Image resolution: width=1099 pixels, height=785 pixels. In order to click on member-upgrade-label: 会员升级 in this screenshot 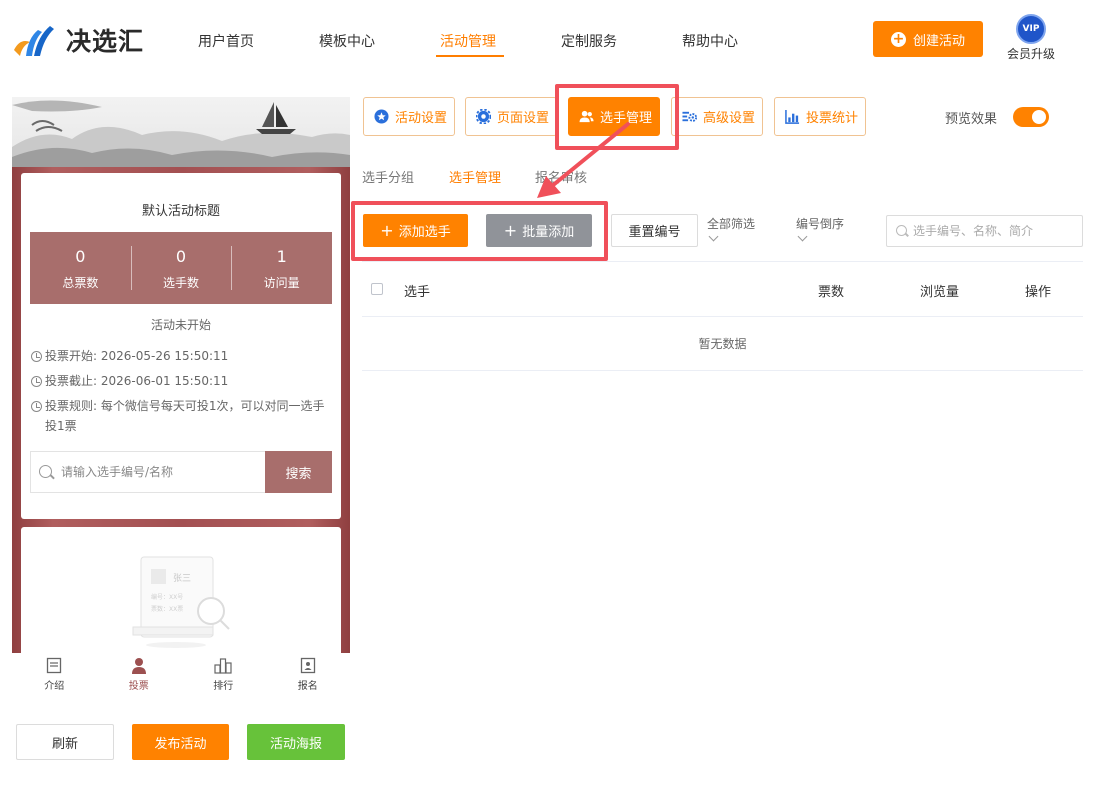, I will do `click(1030, 54)`.